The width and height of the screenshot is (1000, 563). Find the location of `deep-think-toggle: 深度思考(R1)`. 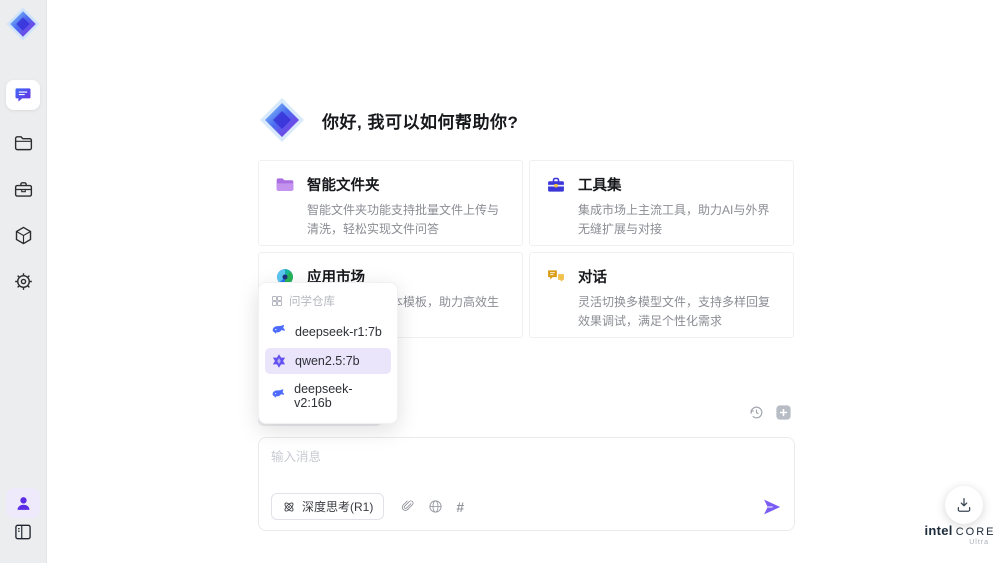

deep-think-toggle: 深度思考(R1) is located at coordinates (328, 506).